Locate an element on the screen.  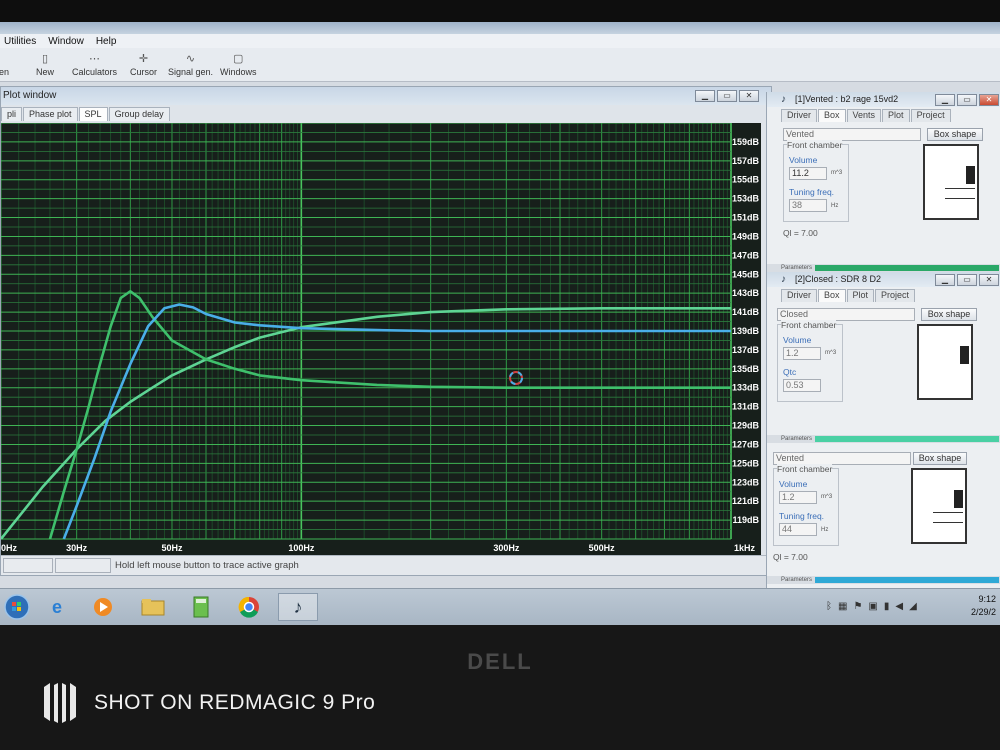
panel-2-strip-label: Parameters is located at coordinates (797, 439).